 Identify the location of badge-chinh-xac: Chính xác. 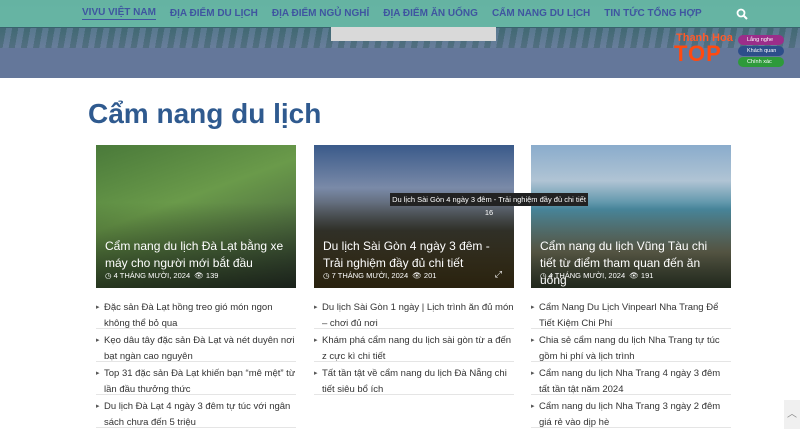
(761, 62).